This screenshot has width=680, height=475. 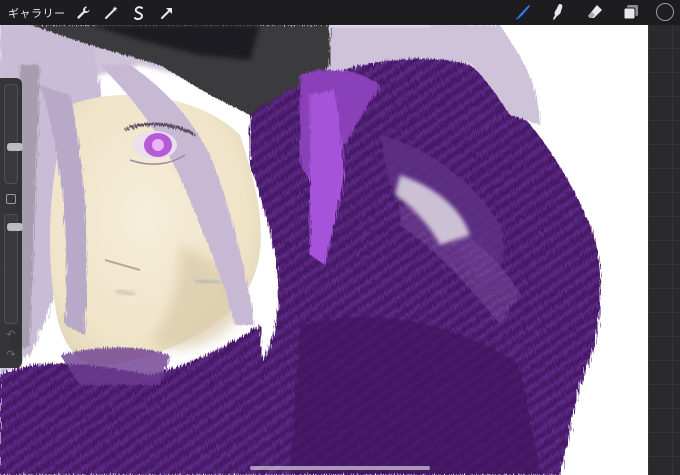 I want to click on transform-arrow-icon, so click(x=166, y=13).